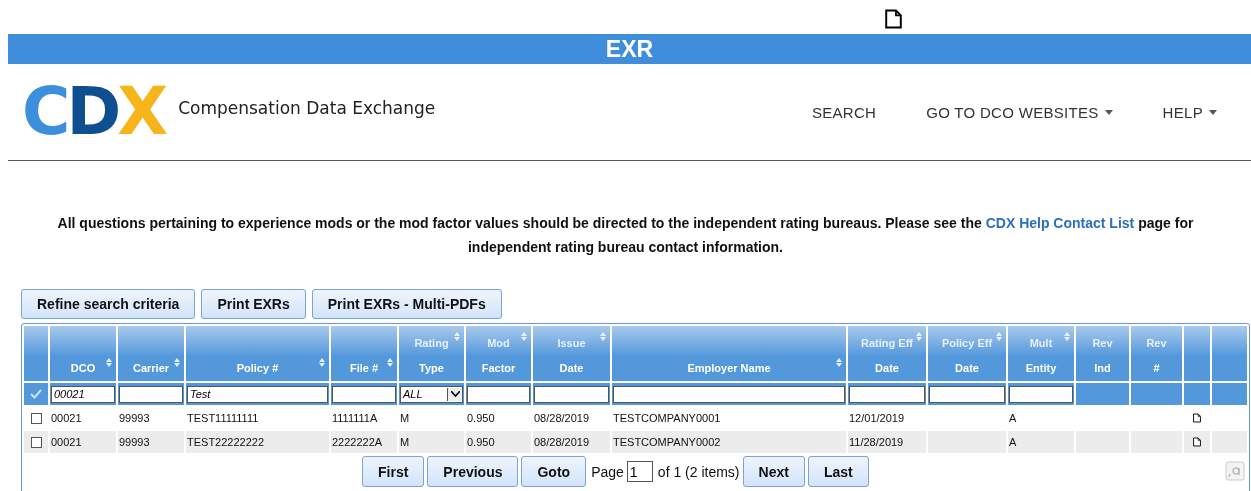  Describe the element at coordinates (307, 108) in the screenshot. I see `logo-tagline: Compensation Data Exchange` at that location.